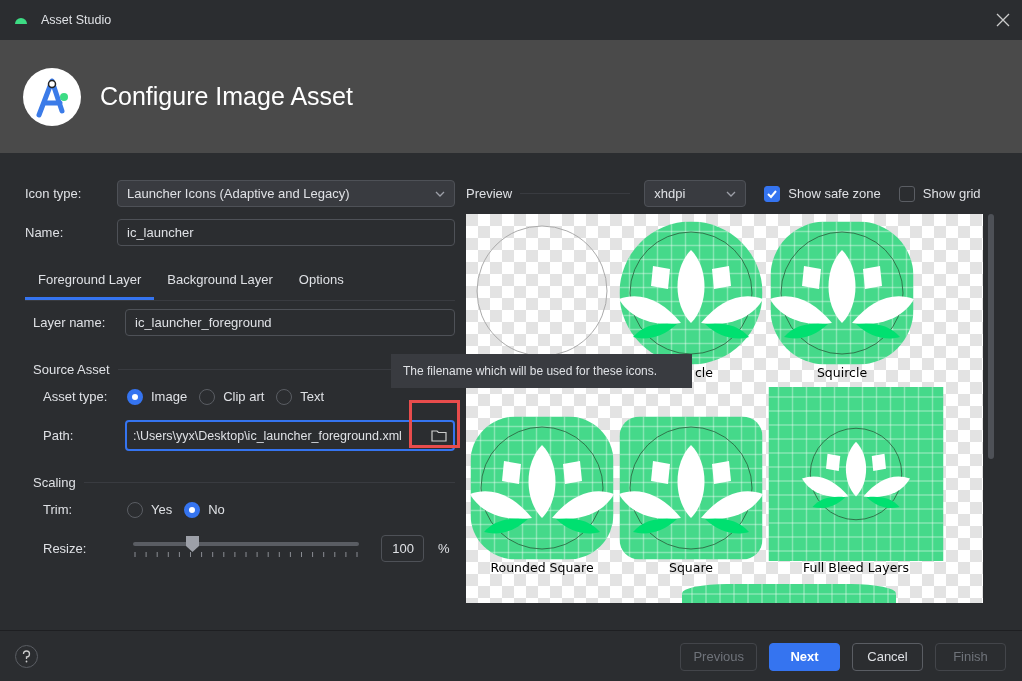 Image resolution: width=1022 pixels, height=681 pixels. What do you see at coordinates (439, 435) in the screenshot?
I see `folder-icon` at bounding box center [439, 435].